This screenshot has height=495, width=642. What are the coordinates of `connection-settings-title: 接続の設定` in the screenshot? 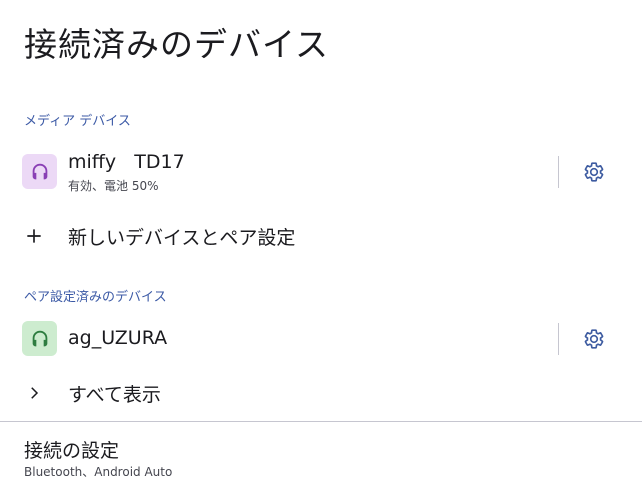 It's located at (72, 451).